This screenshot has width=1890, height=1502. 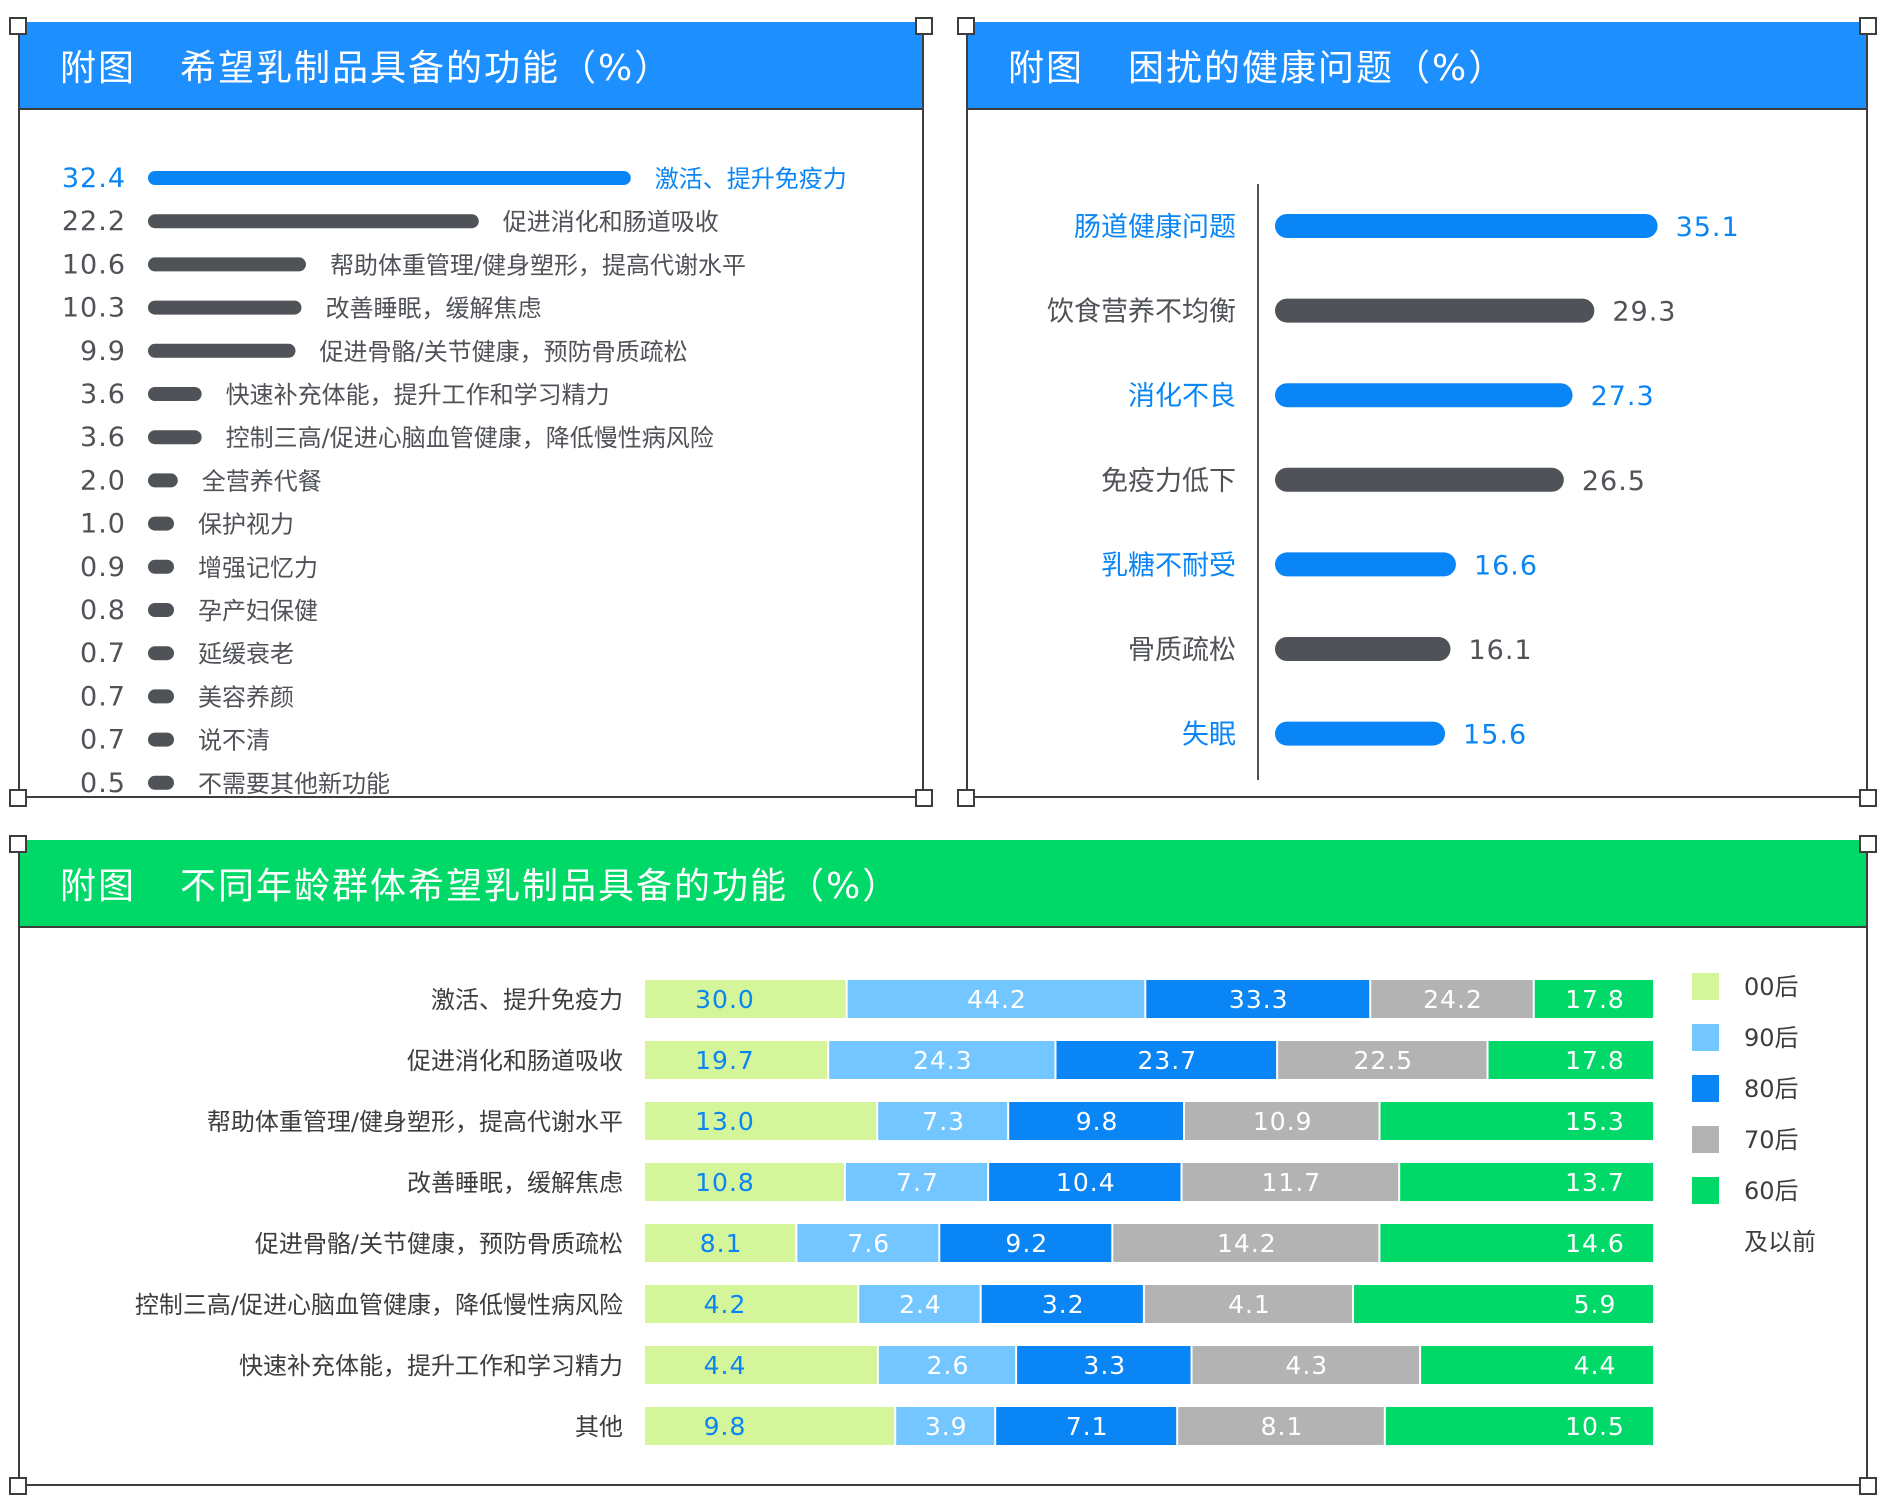 What do you see at coordinates (1595, 1365) in the screenshot?
I see `segment-value-label: 4.4` at bounding box center [1595, 1365].